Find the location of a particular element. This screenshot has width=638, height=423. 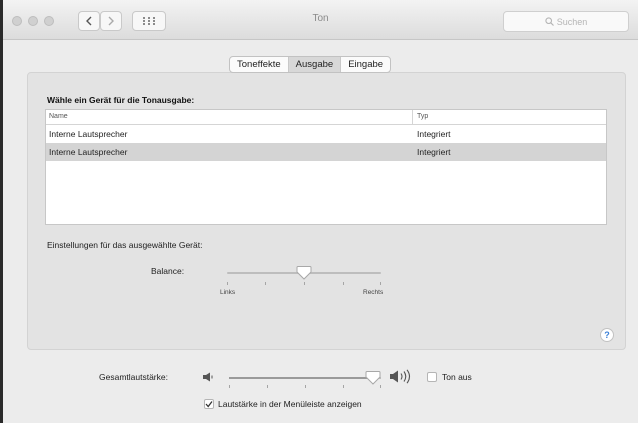

checkmark-icon is located at coordinates (209, 404).